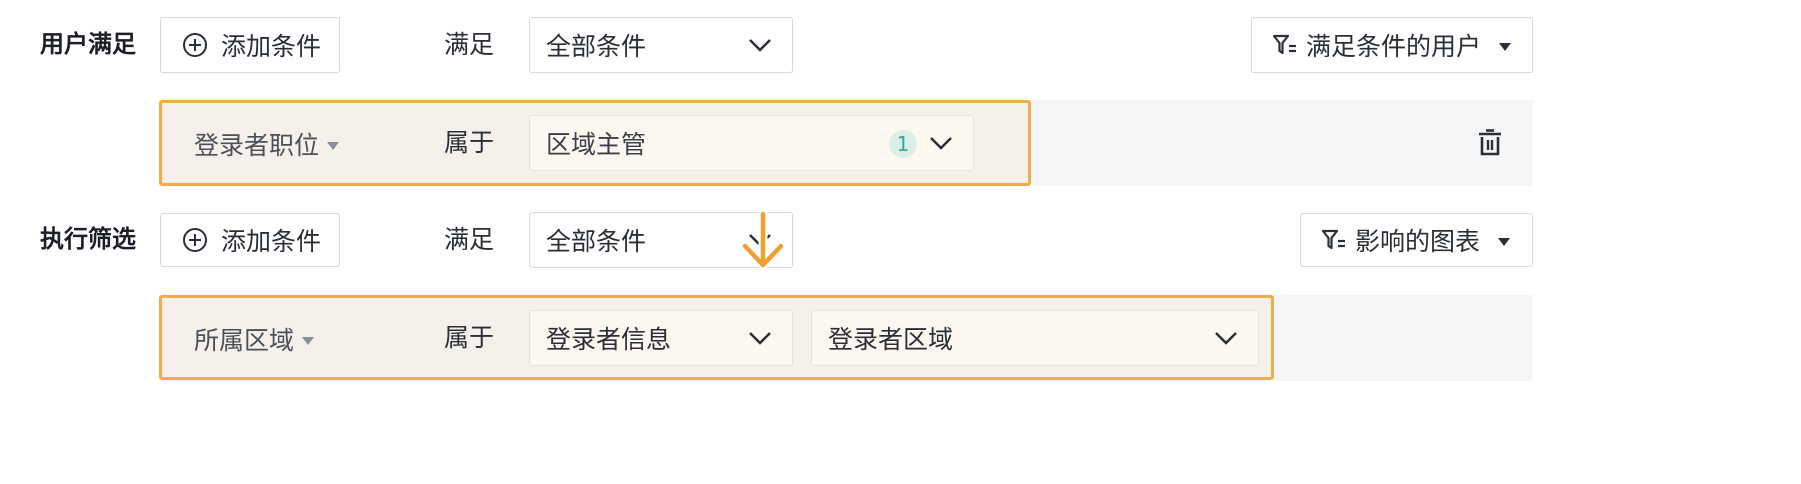 Image resolution: width=1801 pixels, height=484 pixels. Describe the element at coordinates (903, 144) in the screenshot. I see `selected-count-badge: 1` at that location.